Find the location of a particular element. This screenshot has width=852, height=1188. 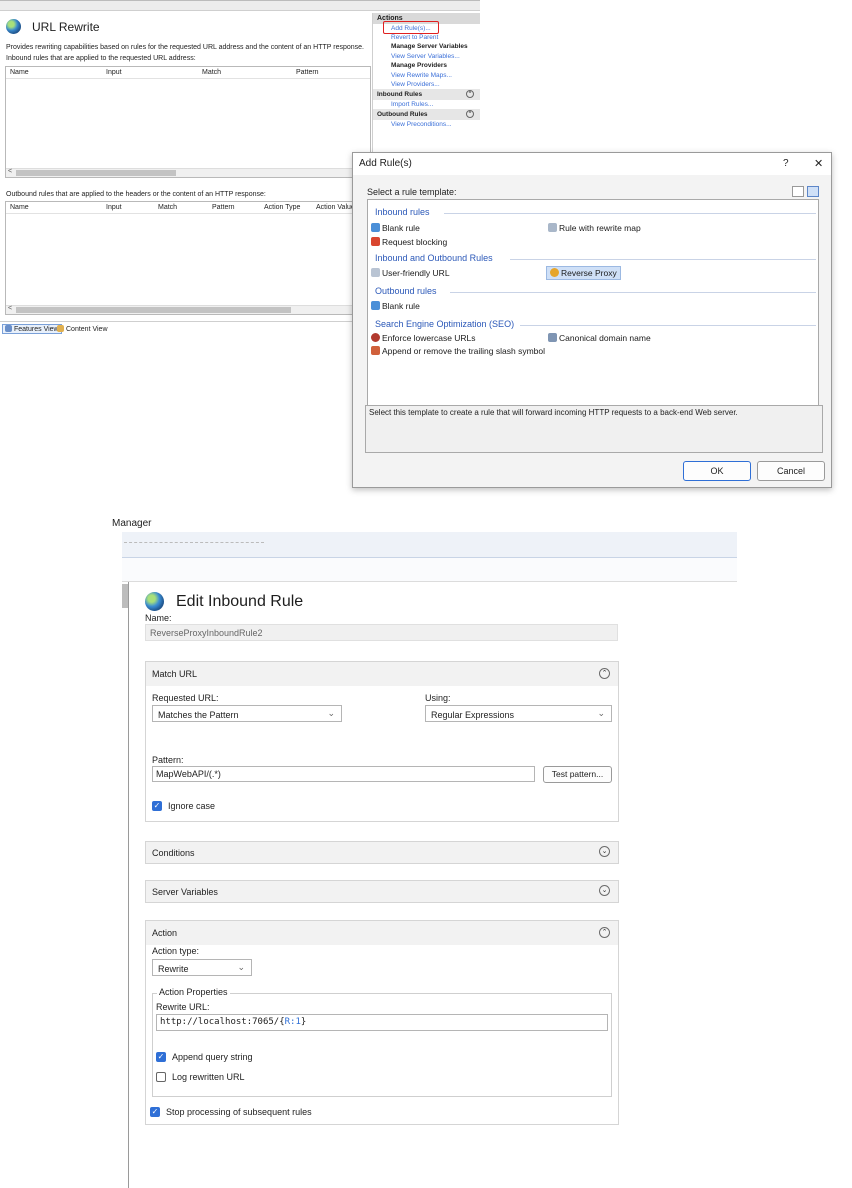

template-outbound-blank-rule: Blank rule is located at coordinates (395, 306).